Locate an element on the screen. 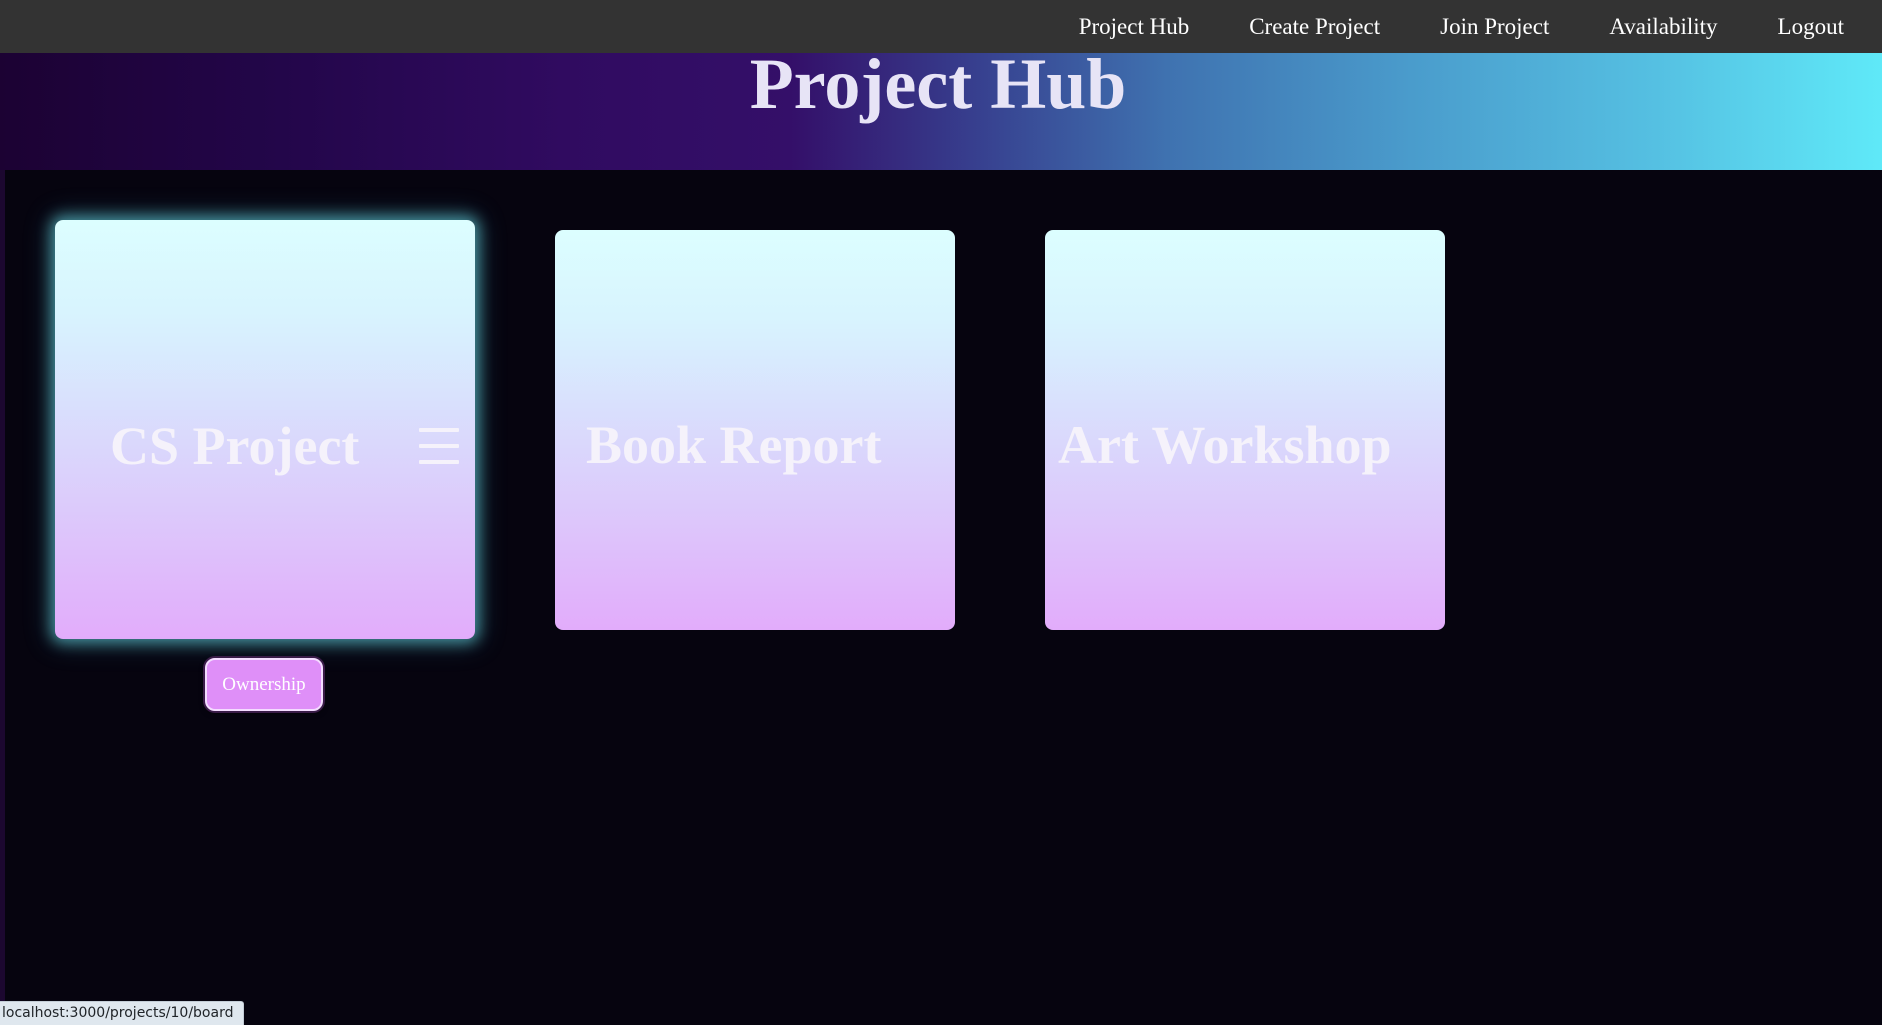 This screenshot has height=1025, width=1882. ownership-button: Ownership is located at coordinates (264, 684).